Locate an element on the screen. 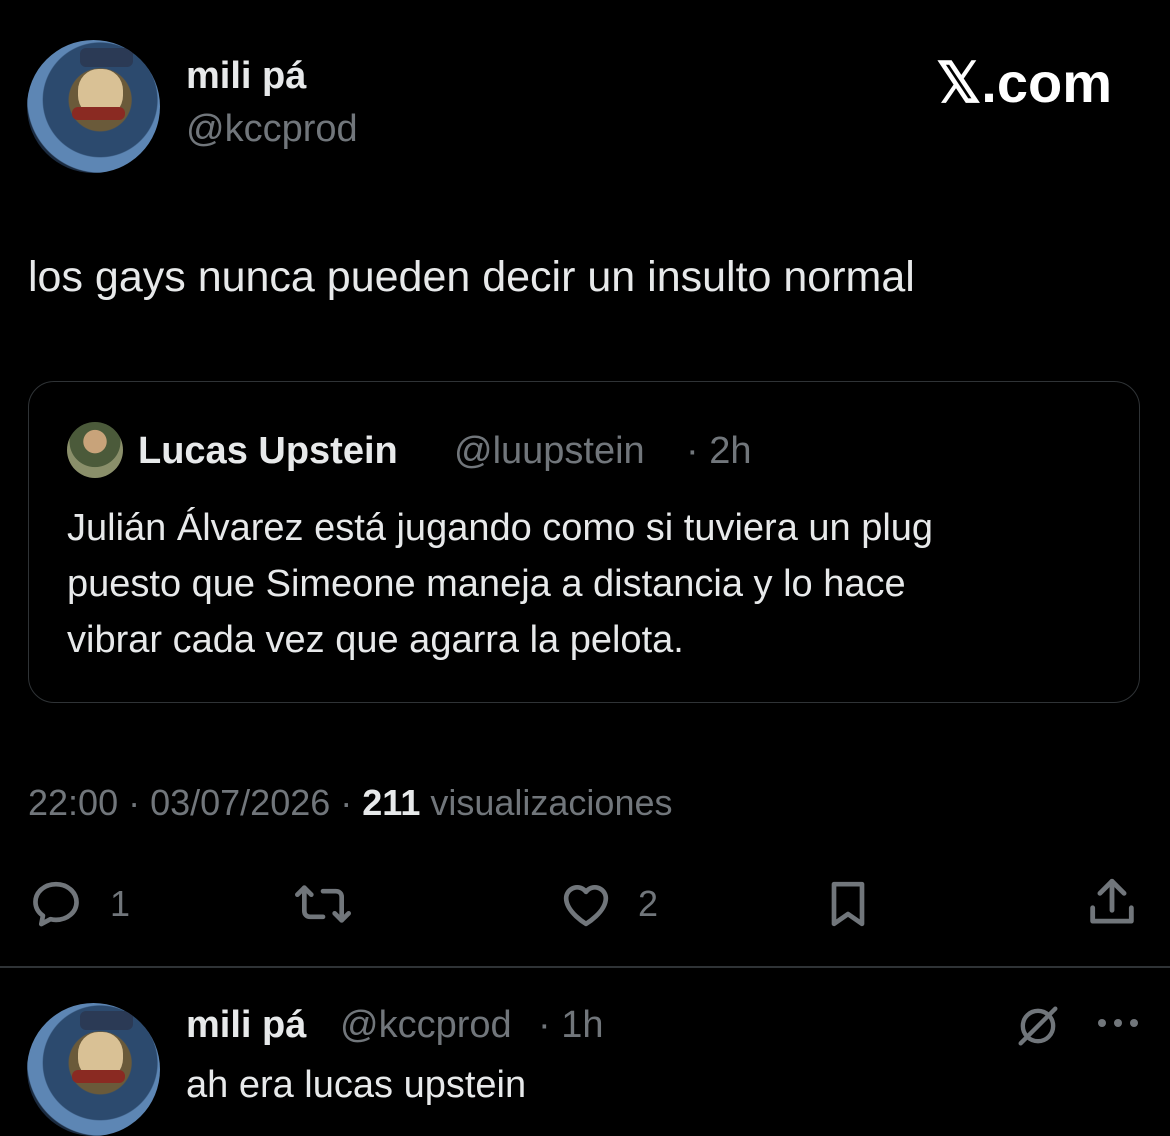 The image size is (1170, 1136). quoted-time: · 2h is located at coordinates (719, 451).